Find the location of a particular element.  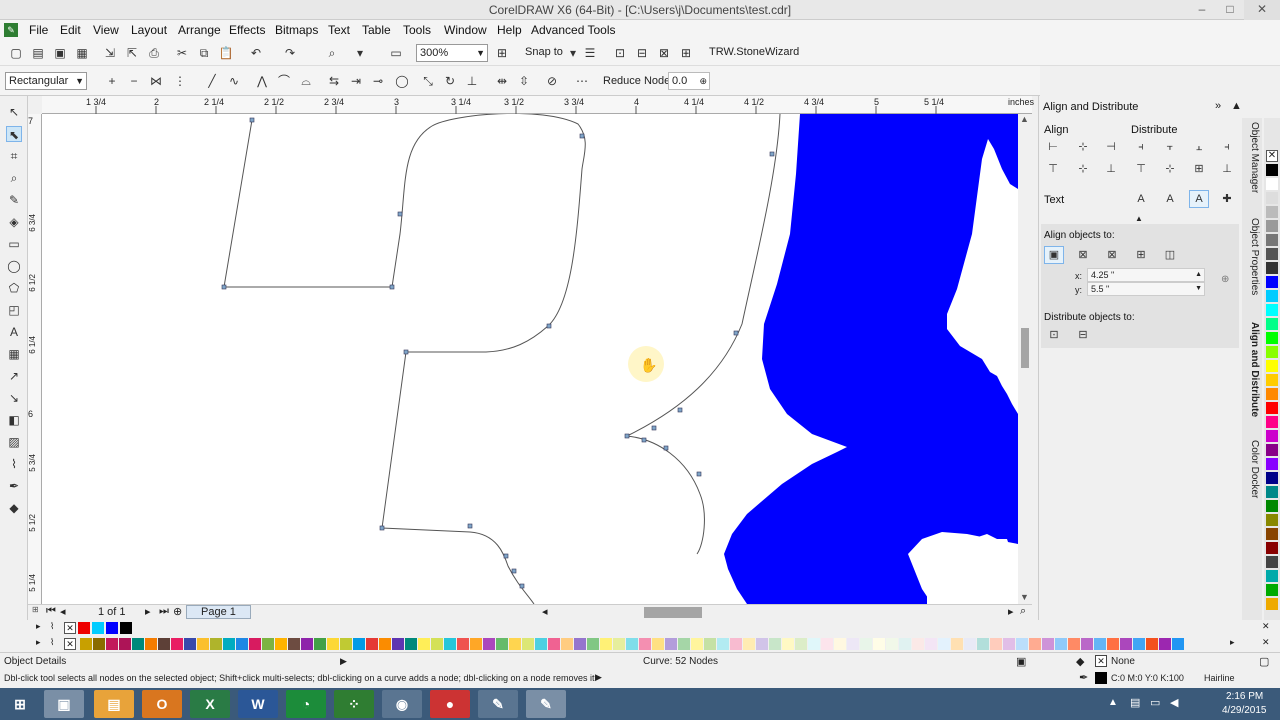

volume-icon: ◀ is located at coordinates (1174, 702).